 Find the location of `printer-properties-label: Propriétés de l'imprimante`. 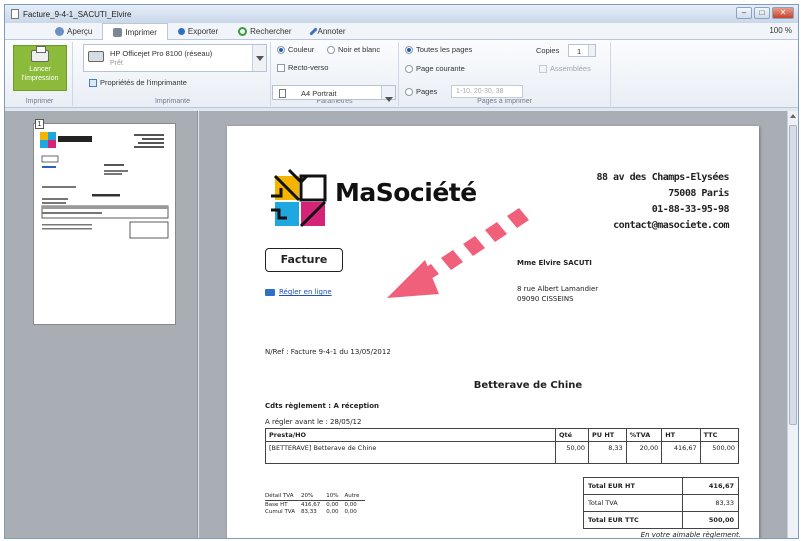

printer-properties-label: Propriétés de l'imprimante is located at coordinates (143, 82).